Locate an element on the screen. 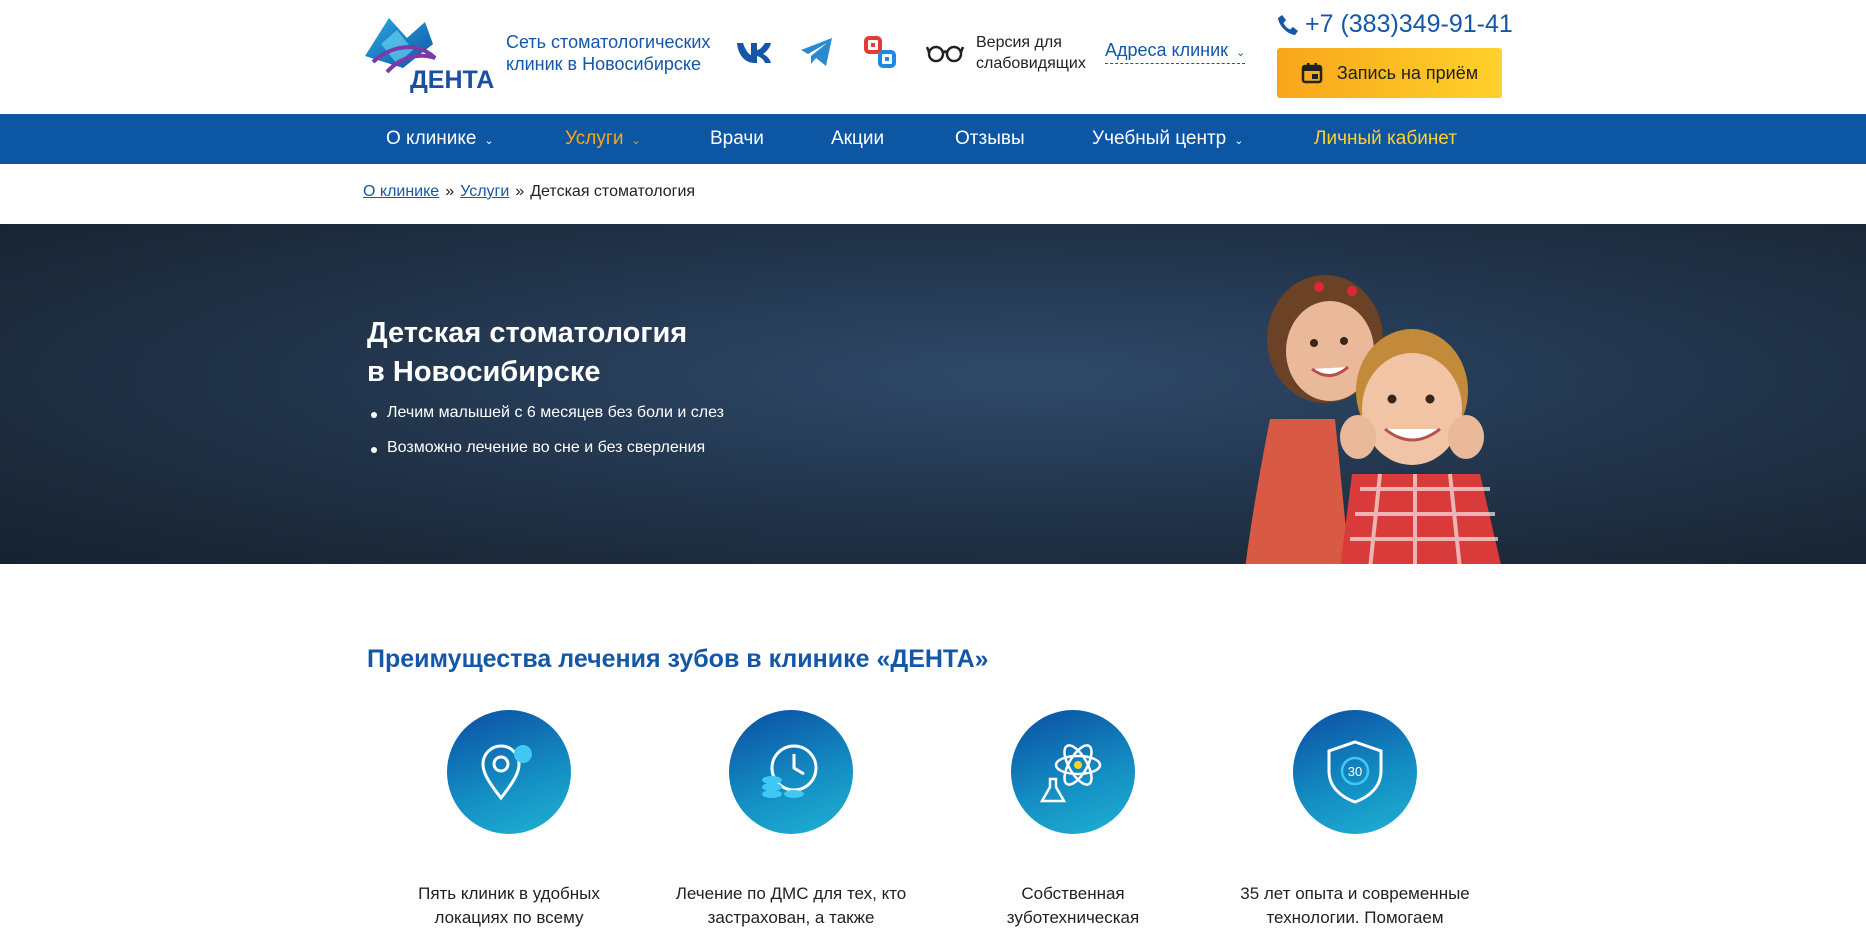  nav-item-reviews: Отзывы is located at coordinates (990, 139).